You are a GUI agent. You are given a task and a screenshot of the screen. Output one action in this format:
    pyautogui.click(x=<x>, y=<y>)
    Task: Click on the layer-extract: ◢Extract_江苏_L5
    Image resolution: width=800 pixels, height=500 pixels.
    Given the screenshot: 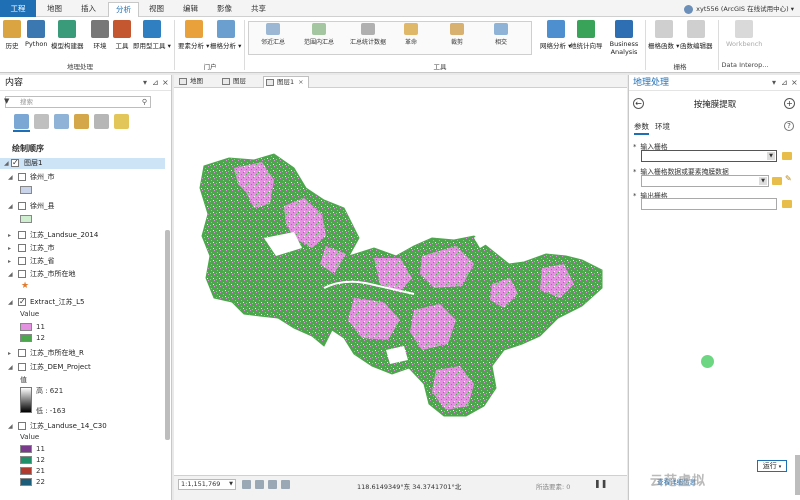 What is the action you would take?
    pyautogui.click(x=82, y=302)
    